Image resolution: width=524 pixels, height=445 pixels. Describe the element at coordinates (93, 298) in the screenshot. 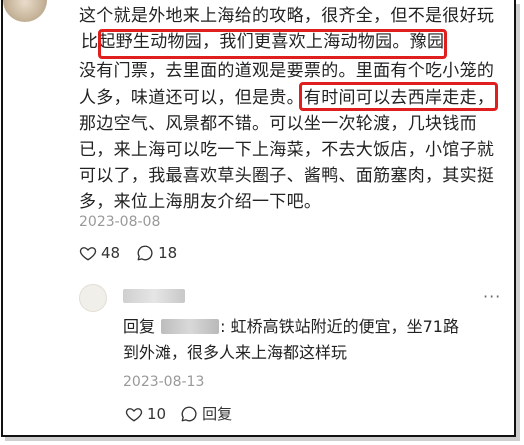

I see `reply-user-avatar` at that location.